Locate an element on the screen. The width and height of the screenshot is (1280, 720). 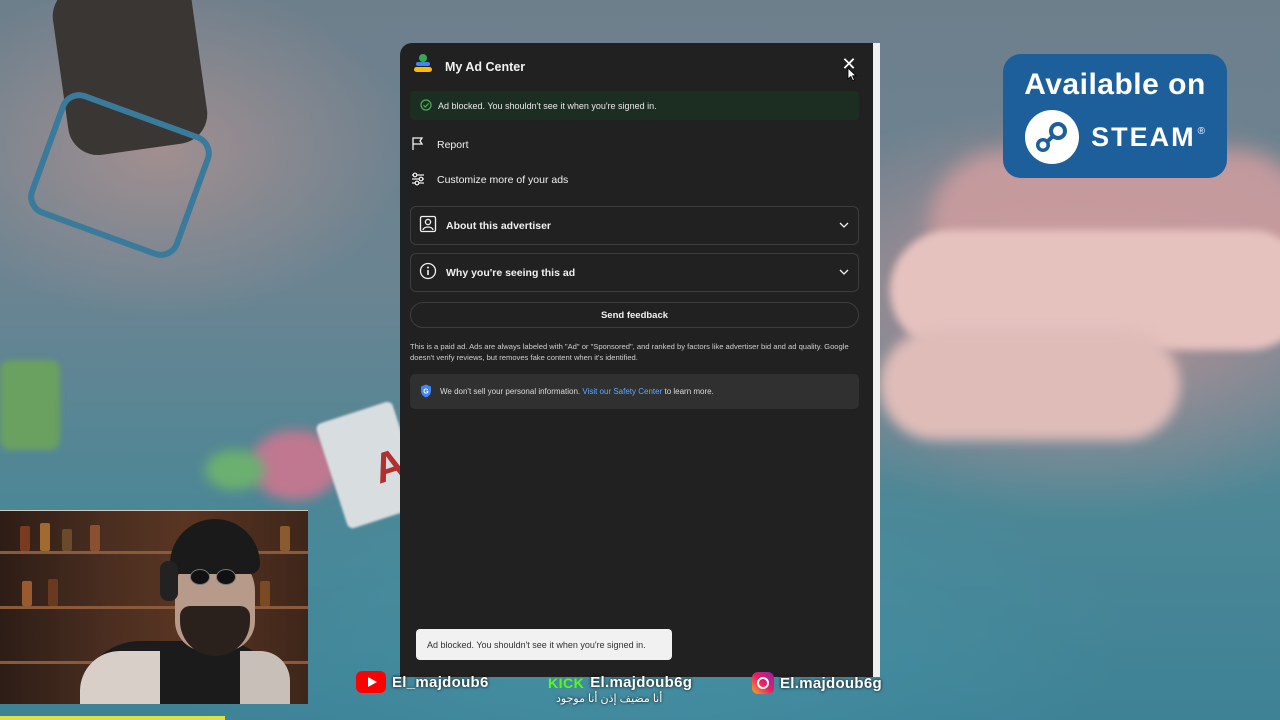
steam-row: STEAM ® is located at coordinates (1115, 137).